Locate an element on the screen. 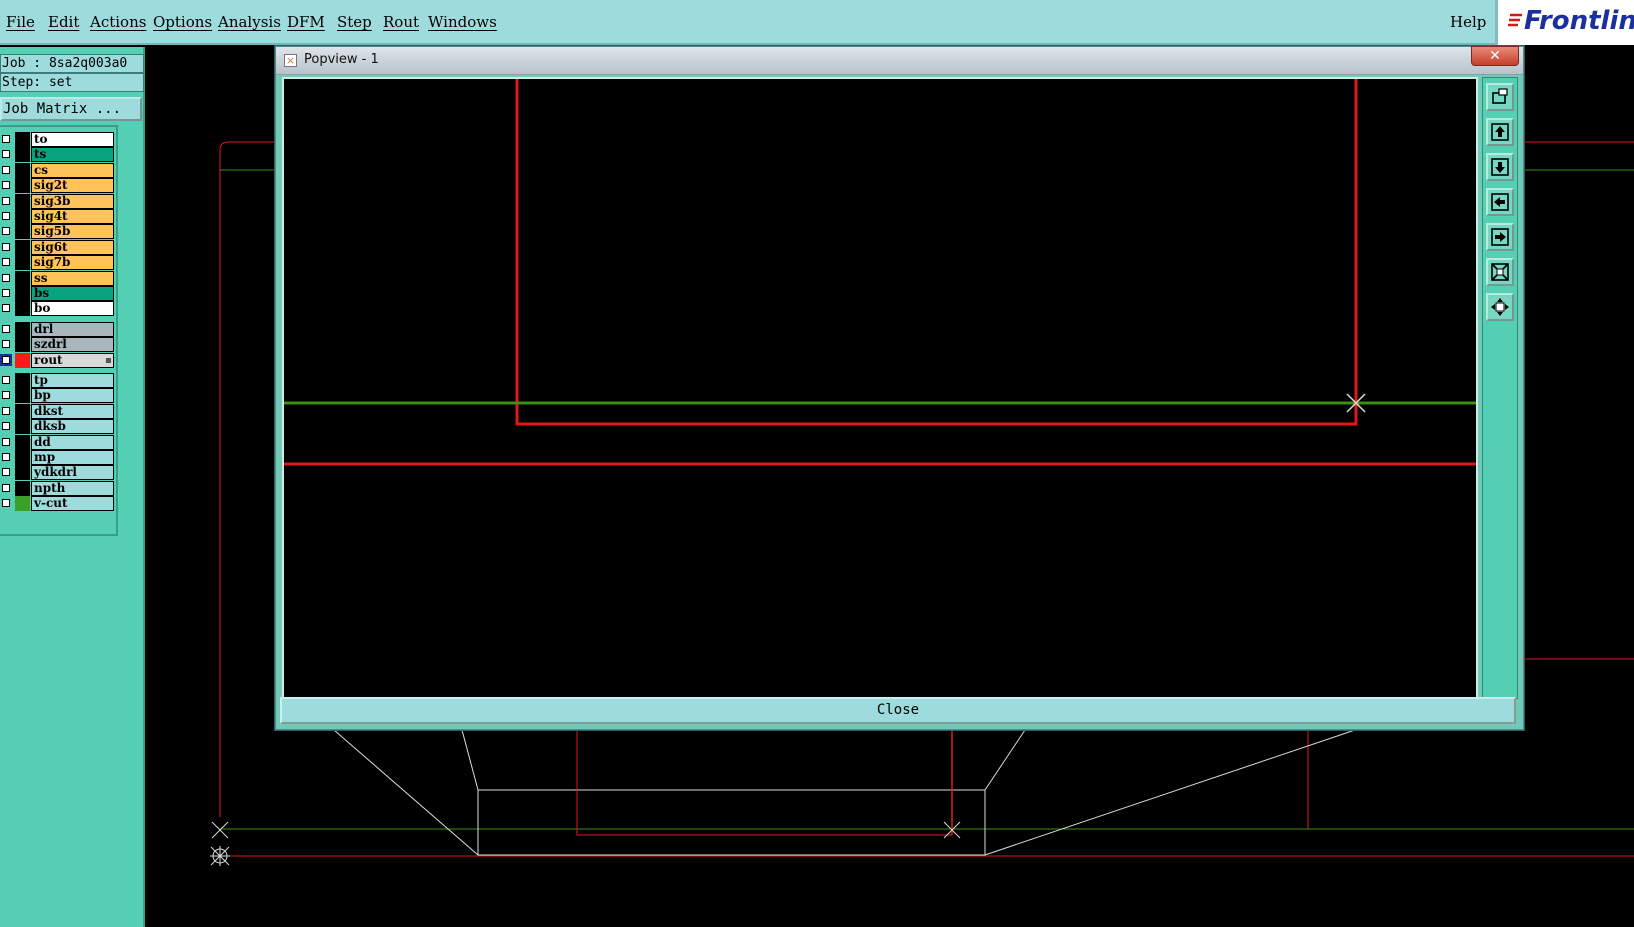 This screenshot has height=927, width=1634. layer-row: v-cut is located at coordinates (58, 504).